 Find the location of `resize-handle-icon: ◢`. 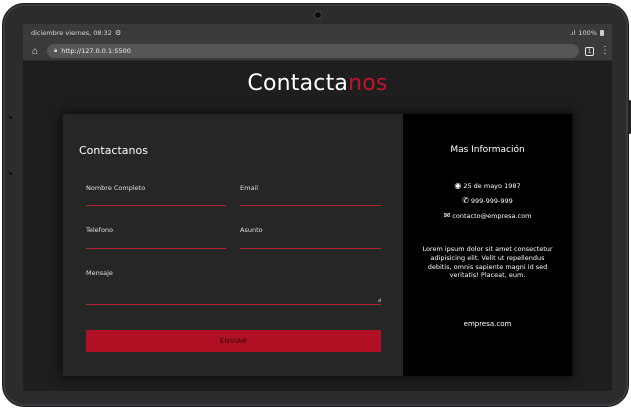

resize-handle-icon: ◢ is located at coordinates (379, 300).